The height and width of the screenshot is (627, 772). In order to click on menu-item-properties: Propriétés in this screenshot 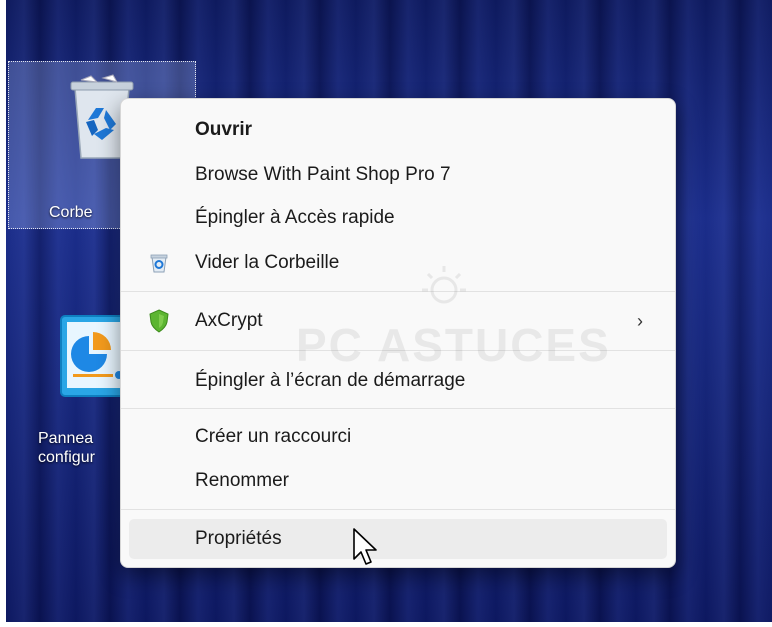, I will do `click(398, 539)`.